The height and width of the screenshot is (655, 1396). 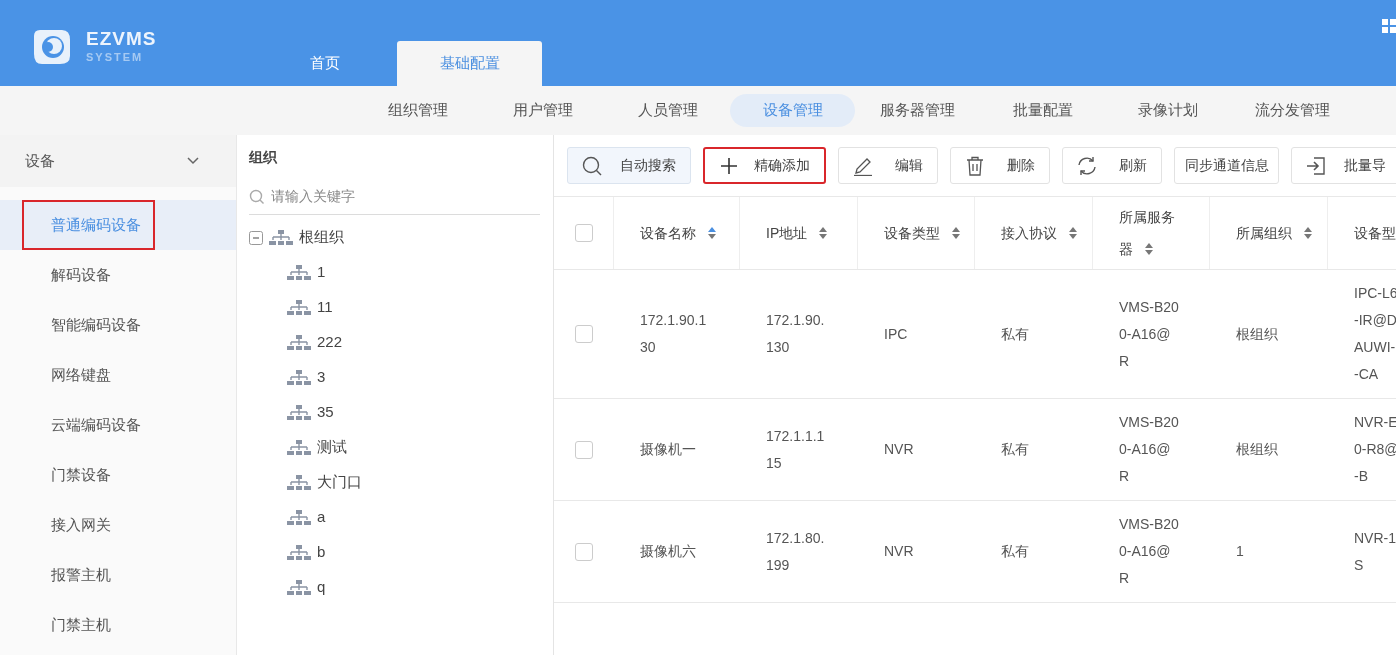 I want to click on tree-item: 222, so click(x=330, y=342).